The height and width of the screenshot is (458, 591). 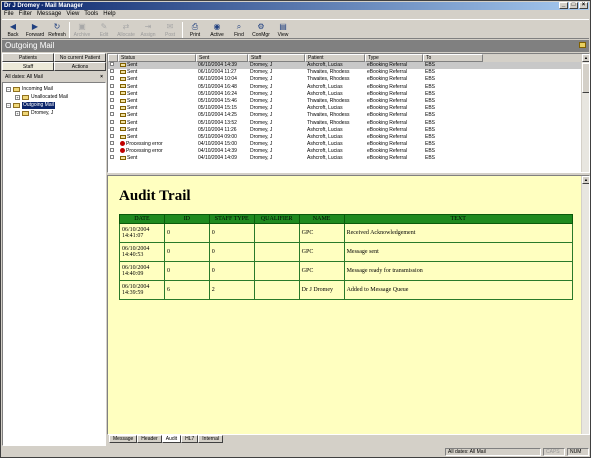 What do you see at coordinates (57, 29) in the screenshot?
I see `toolbar-refresh-button: ↻ Refresh` at bounding box center [57, 29].